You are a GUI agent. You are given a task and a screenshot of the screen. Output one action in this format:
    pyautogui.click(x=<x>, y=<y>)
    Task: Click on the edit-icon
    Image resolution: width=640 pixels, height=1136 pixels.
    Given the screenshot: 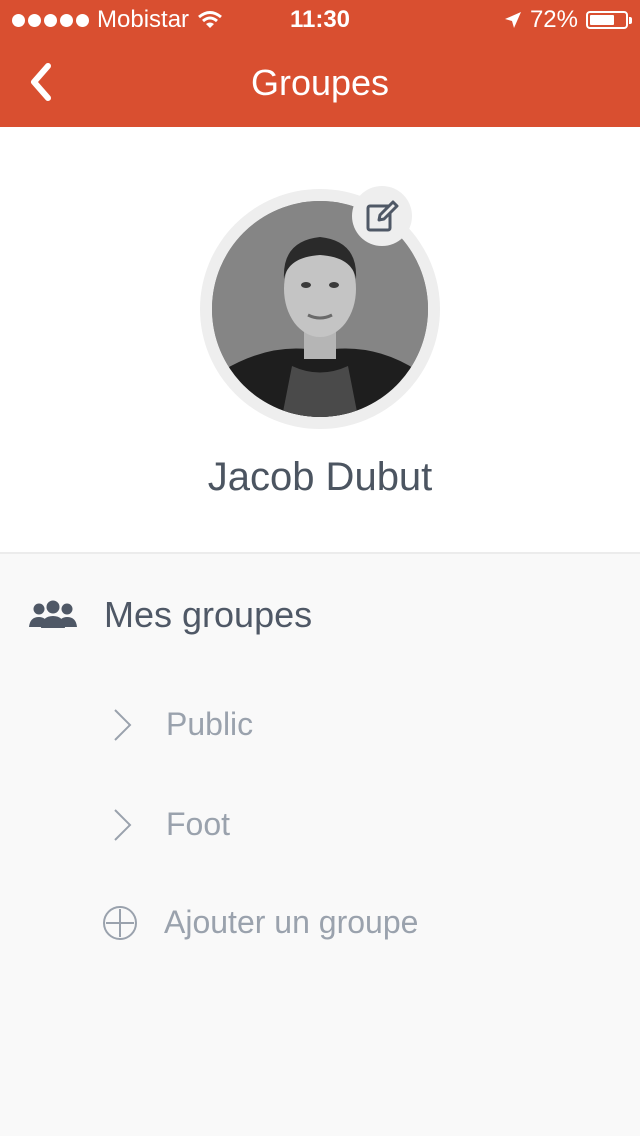 What is the action you would take?
    pyautogui.click(x=382, y=216)
    